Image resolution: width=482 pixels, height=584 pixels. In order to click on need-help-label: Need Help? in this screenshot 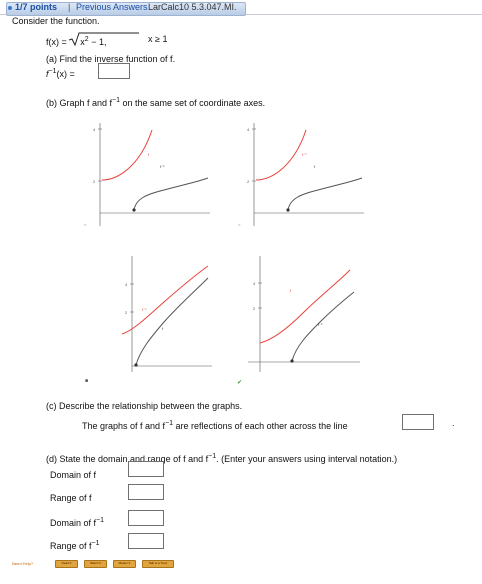, I will do `click(23, 563)`.